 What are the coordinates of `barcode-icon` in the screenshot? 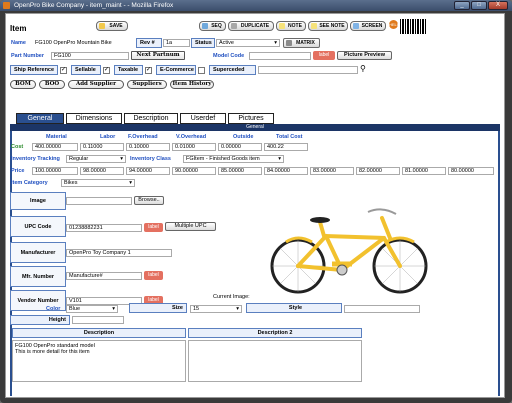 It's located at (413, 26).